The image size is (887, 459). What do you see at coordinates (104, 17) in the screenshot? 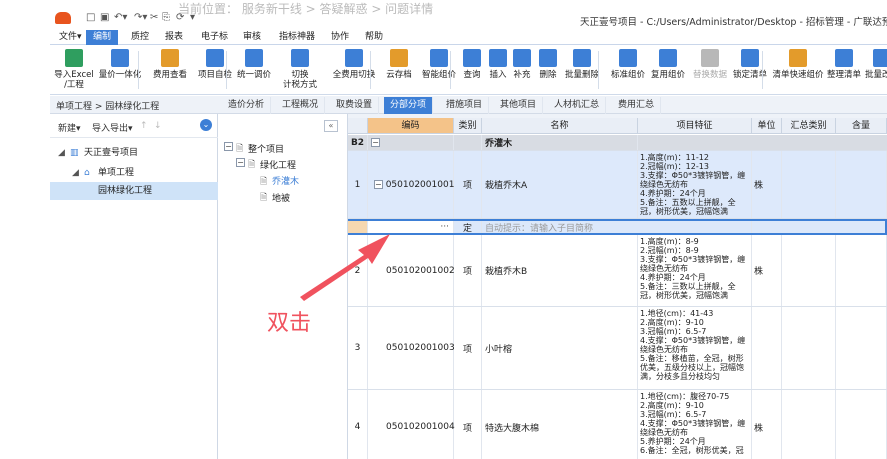
I see `save-icon: ▣` at bounding box center [104, 17].